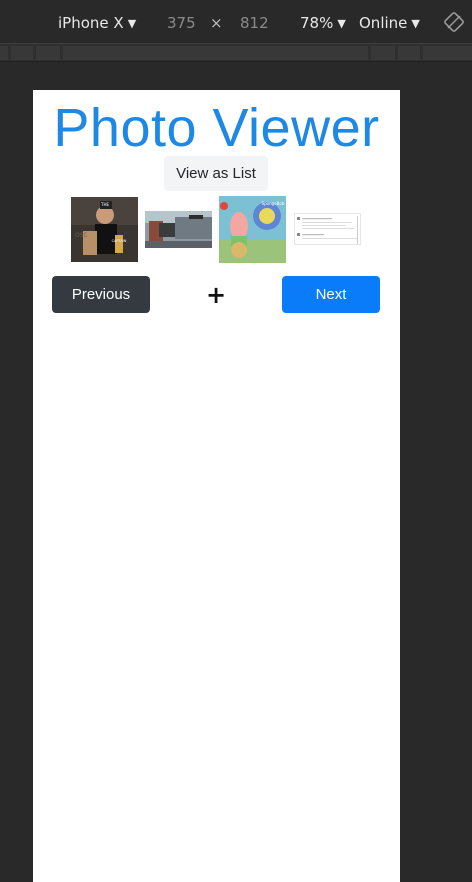  Describe the element at coordinates (331, 294) in the screenshot. I see `next-button: Next` at that location.